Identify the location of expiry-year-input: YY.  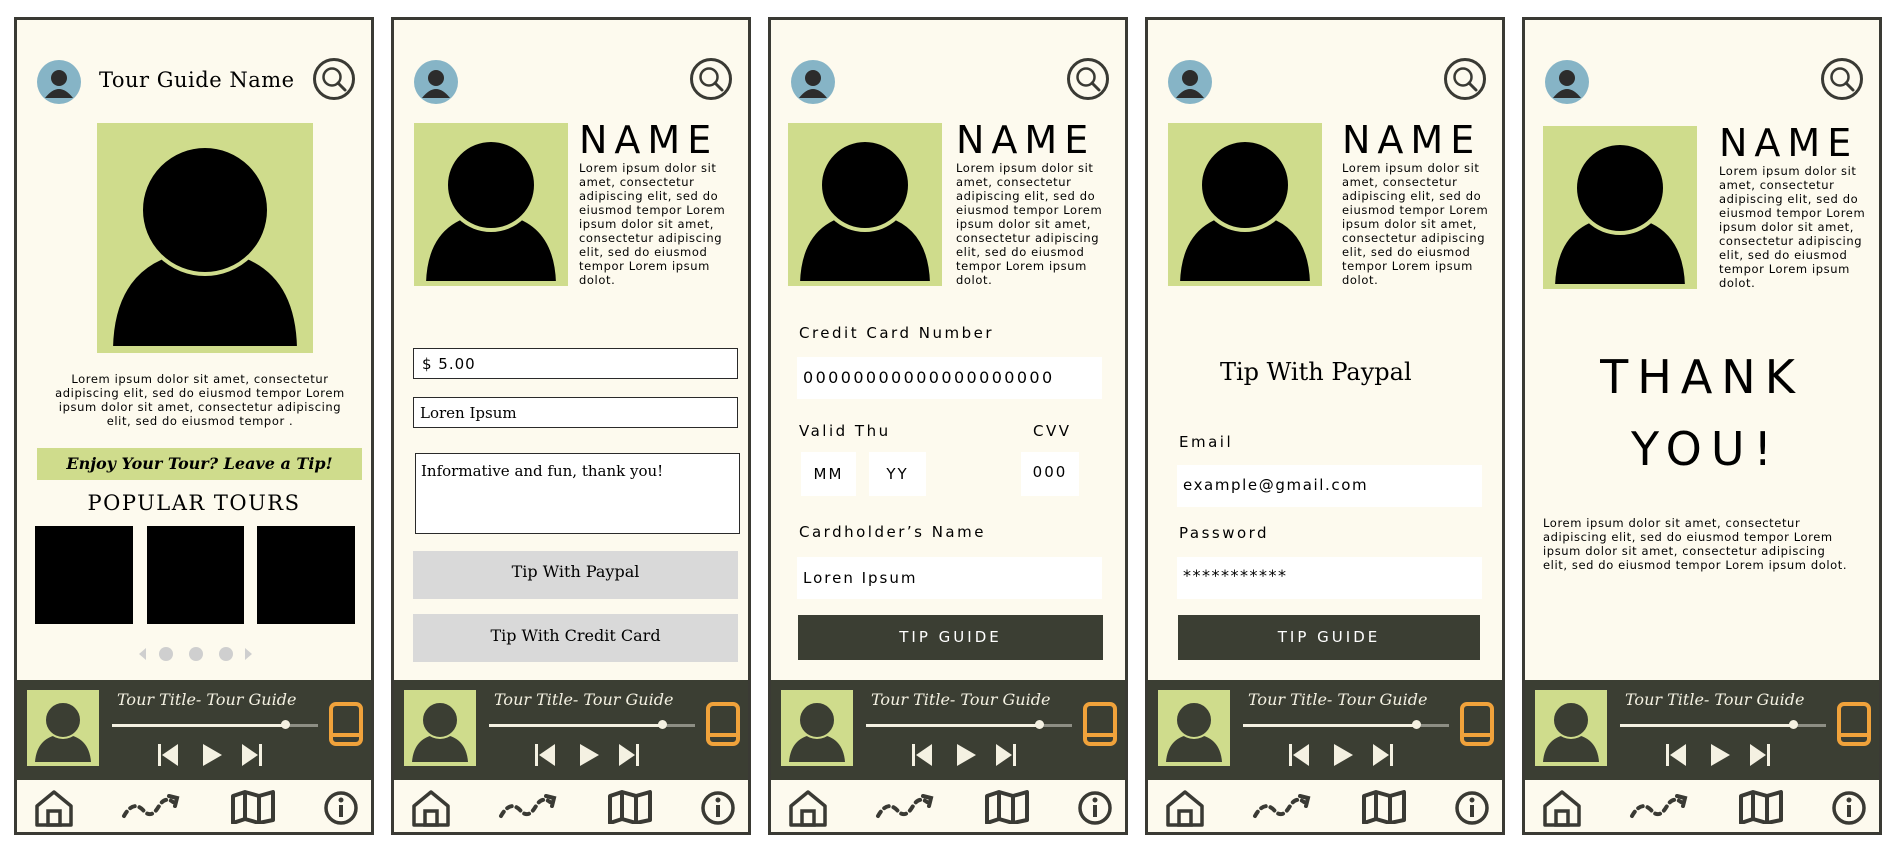
(897, 474).